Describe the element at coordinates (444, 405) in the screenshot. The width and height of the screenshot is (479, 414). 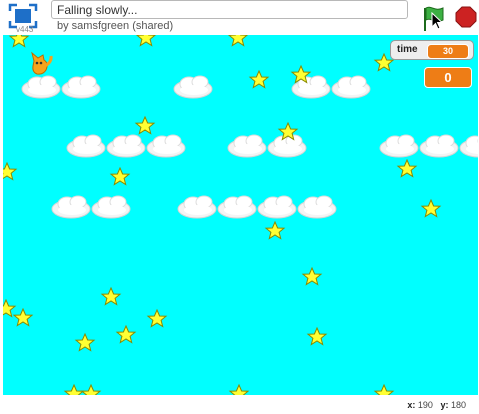
I see `y-label: y:` at that location.